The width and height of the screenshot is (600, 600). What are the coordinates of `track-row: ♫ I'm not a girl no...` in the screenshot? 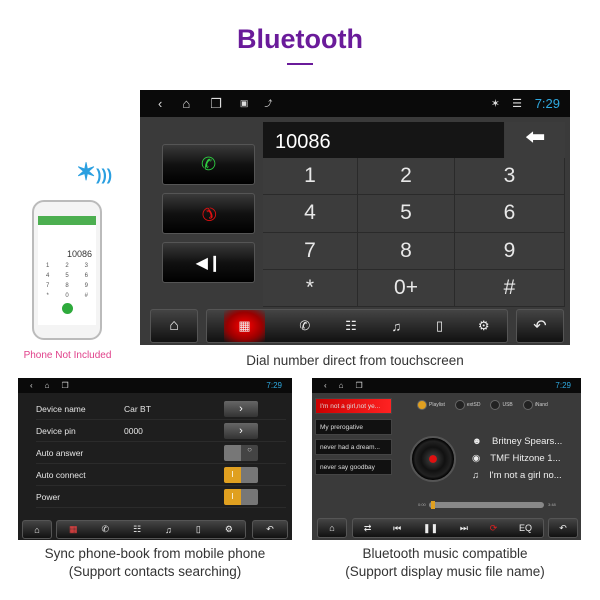 It's located at (517, 475).